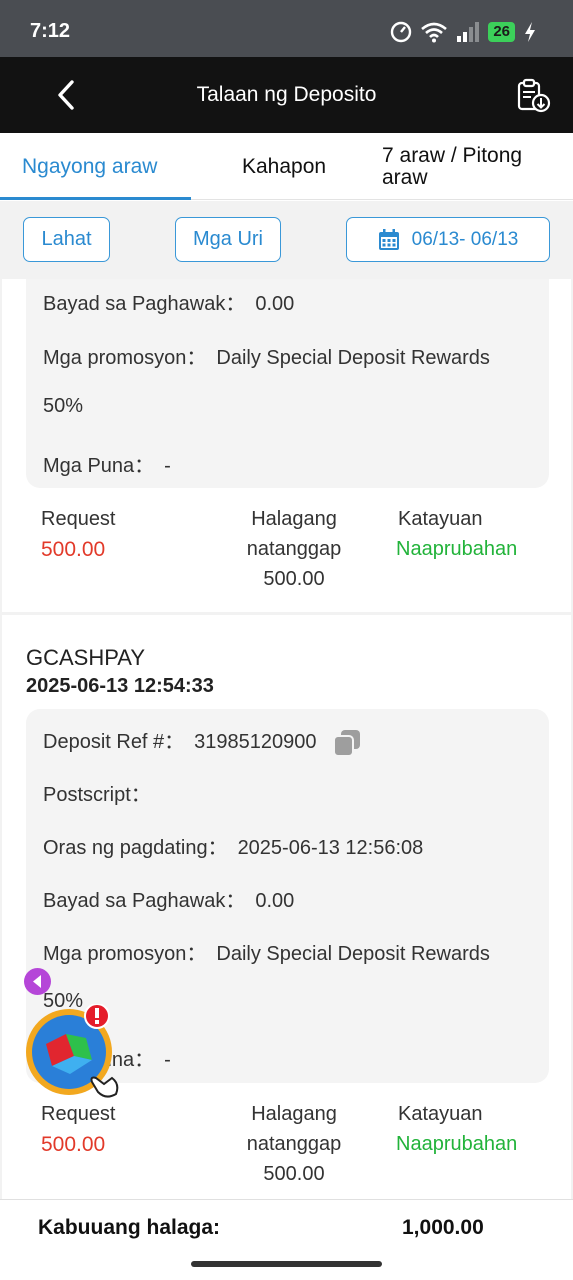  I want to click on ref-row: Deposit Ref #： 31985120900, so click(202, 741).